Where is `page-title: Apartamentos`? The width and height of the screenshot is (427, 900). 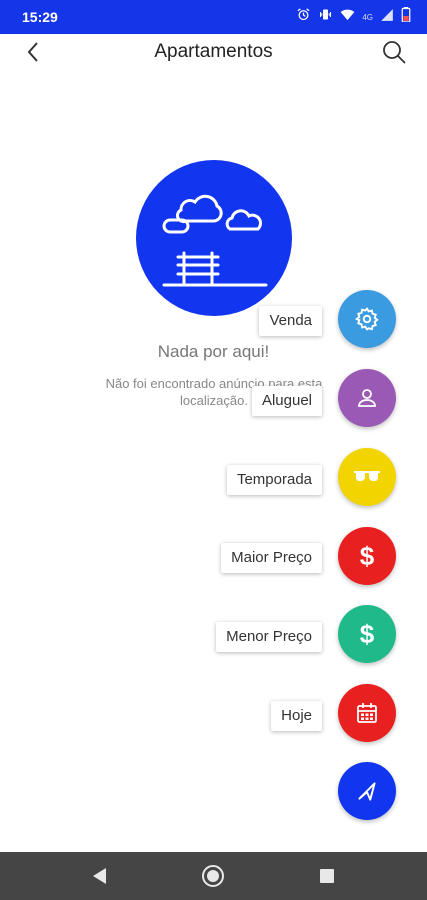 page-title: Apartamentos is located at coordinates (213, 51).